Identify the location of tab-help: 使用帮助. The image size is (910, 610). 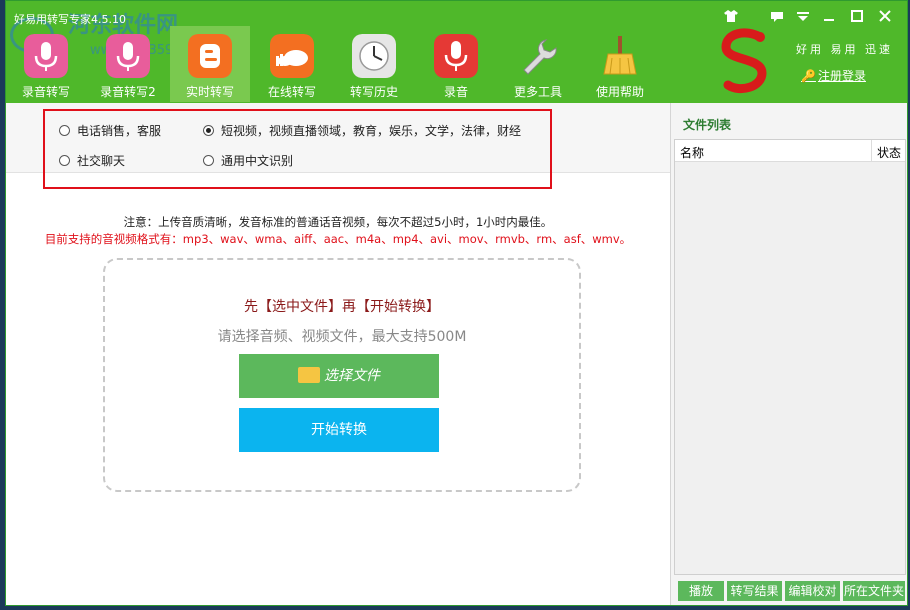
(620, 64).